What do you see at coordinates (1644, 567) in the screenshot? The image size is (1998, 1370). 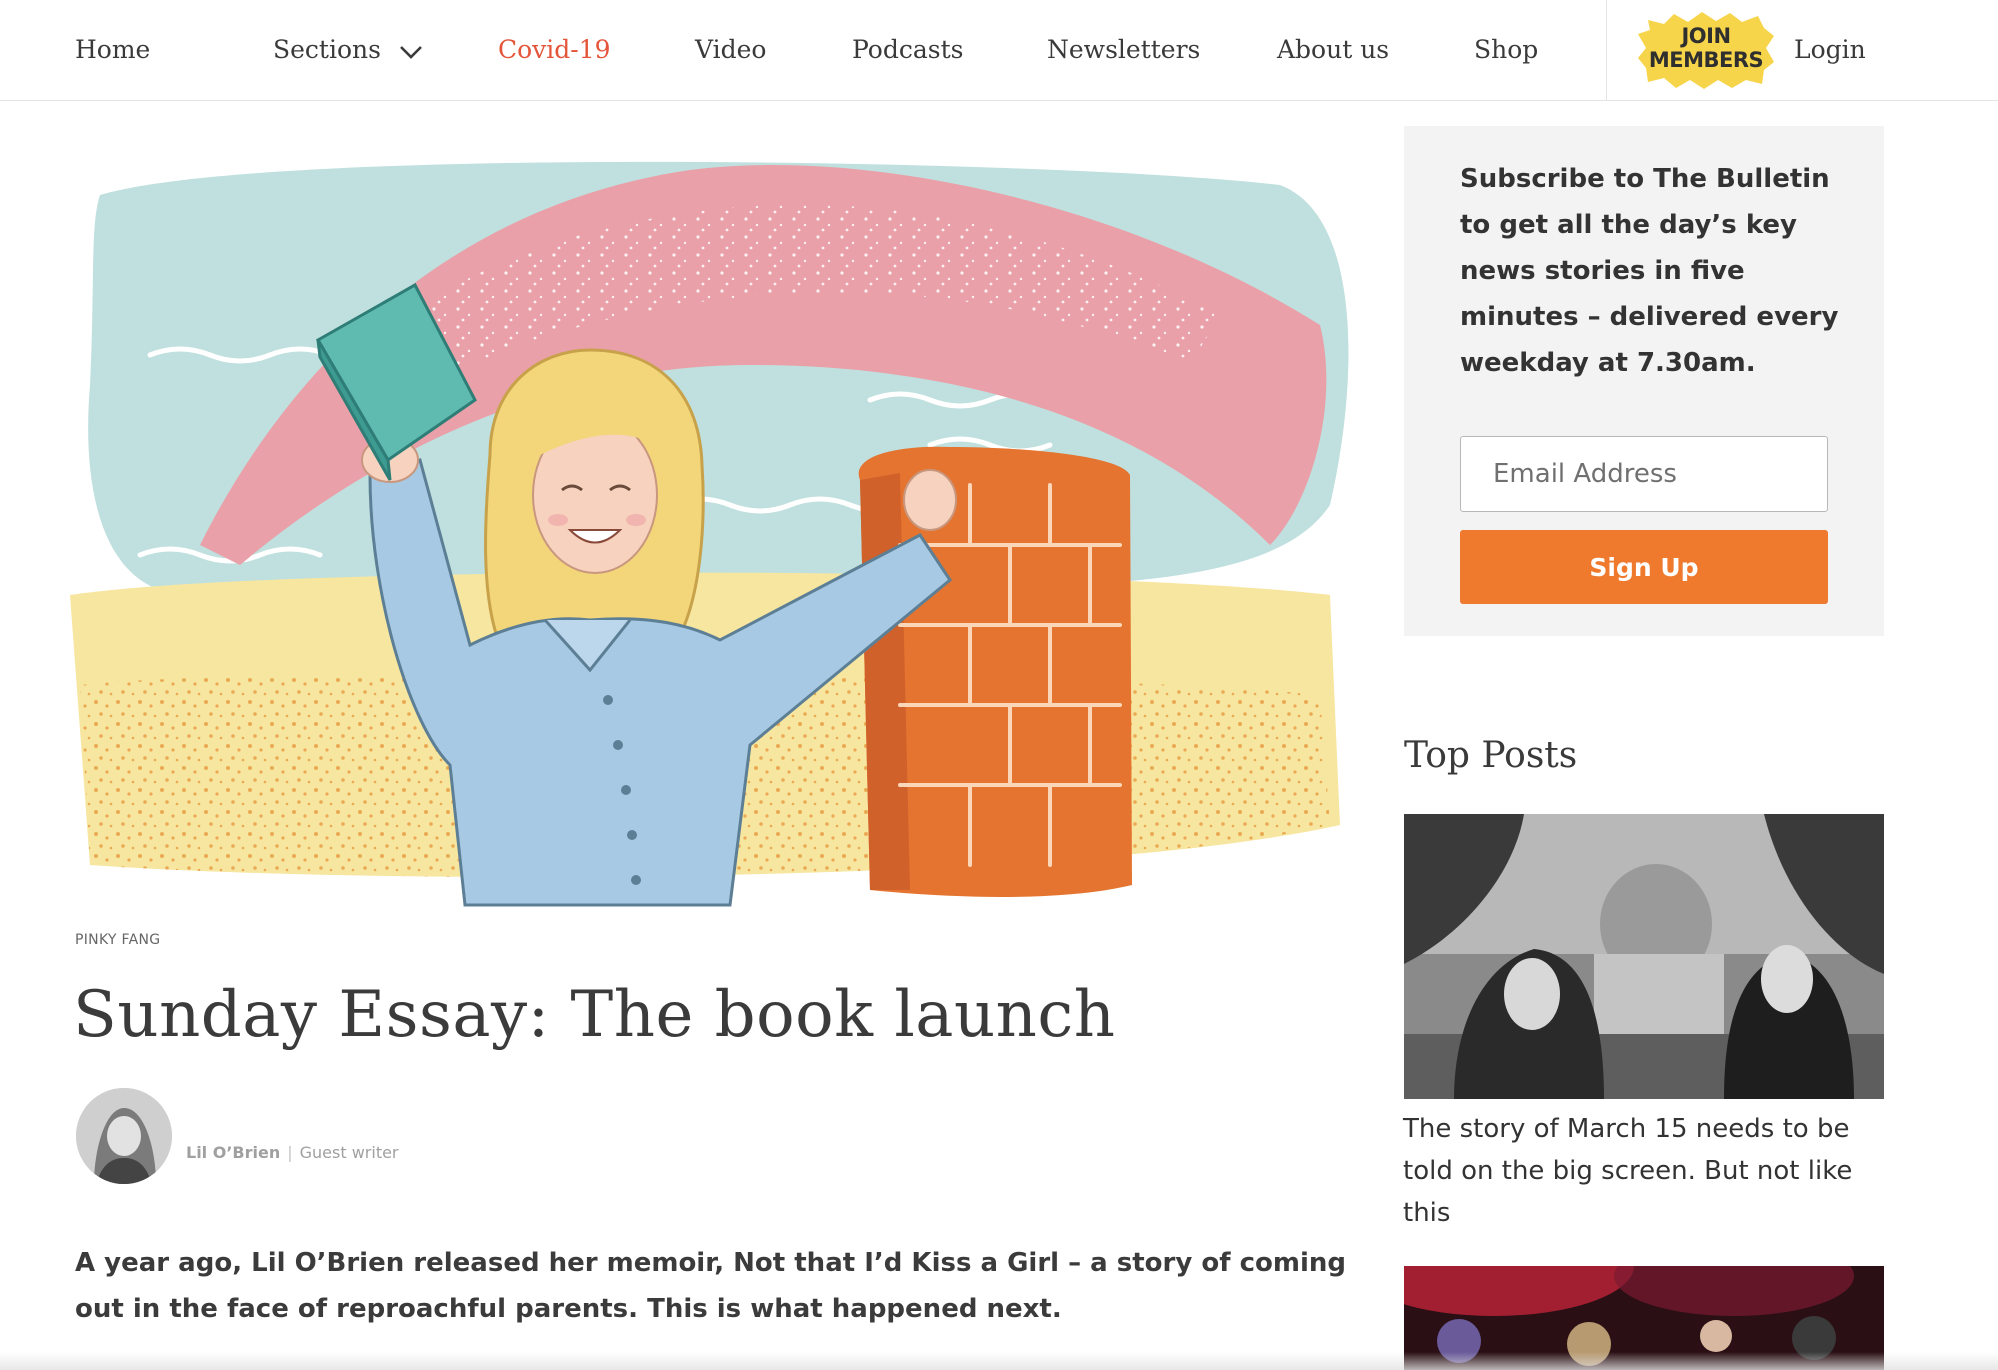 I see `sign-up-button: Sign Up` at bounding box center [1644, 567].